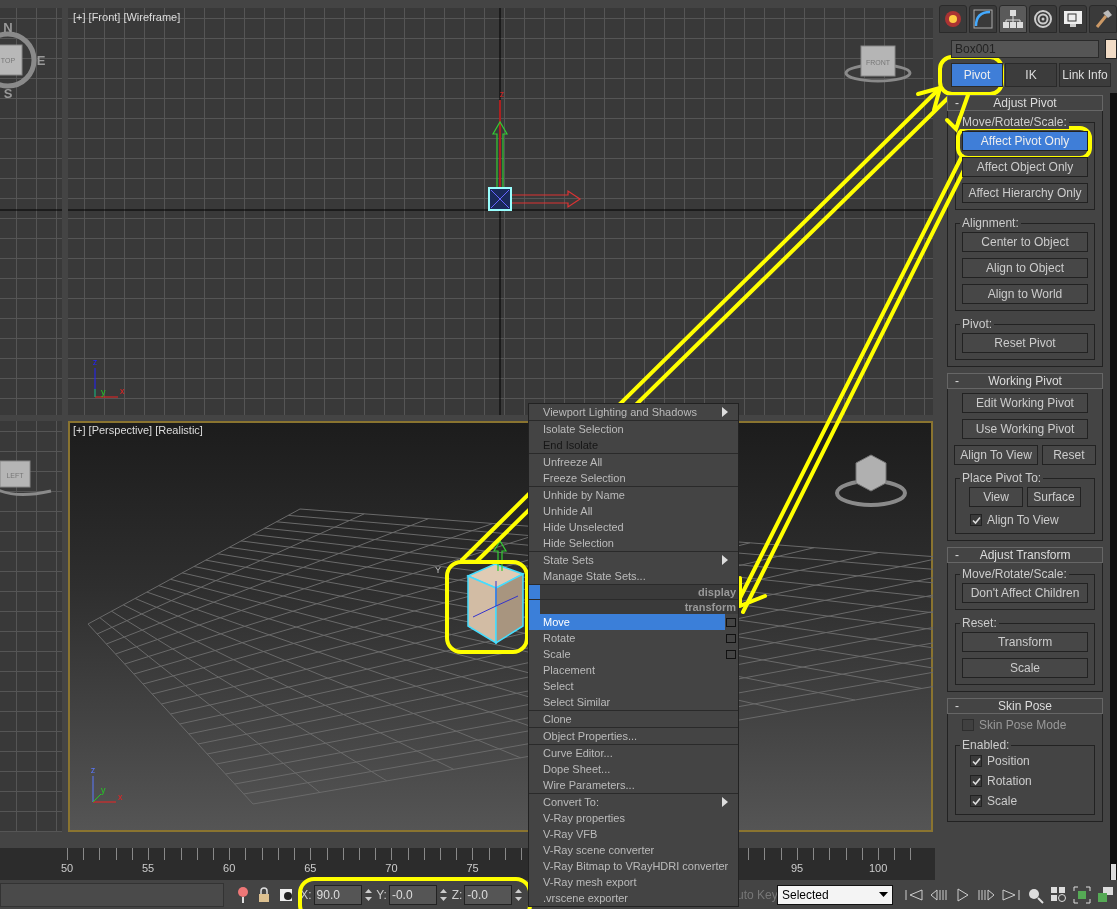  Describe the element at coordinates (1054, 497) in the screenshot. I see `panel-button: Surface` at that location.